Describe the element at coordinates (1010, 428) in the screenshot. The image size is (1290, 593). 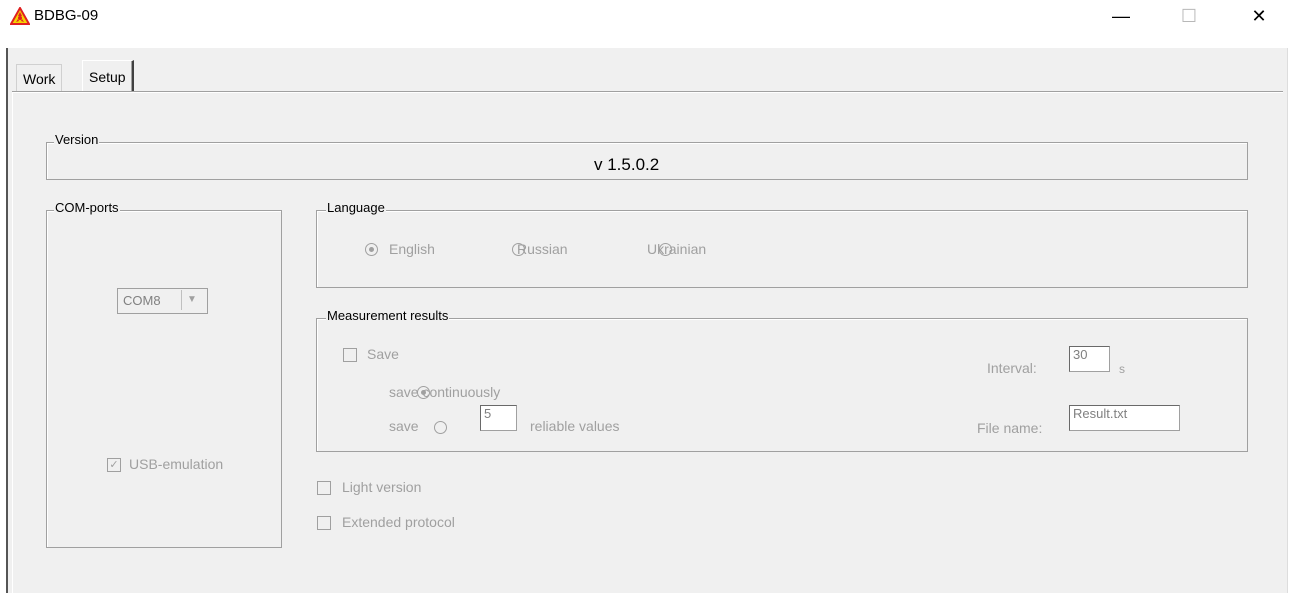
I see `file-name-label: File name:` at that location.